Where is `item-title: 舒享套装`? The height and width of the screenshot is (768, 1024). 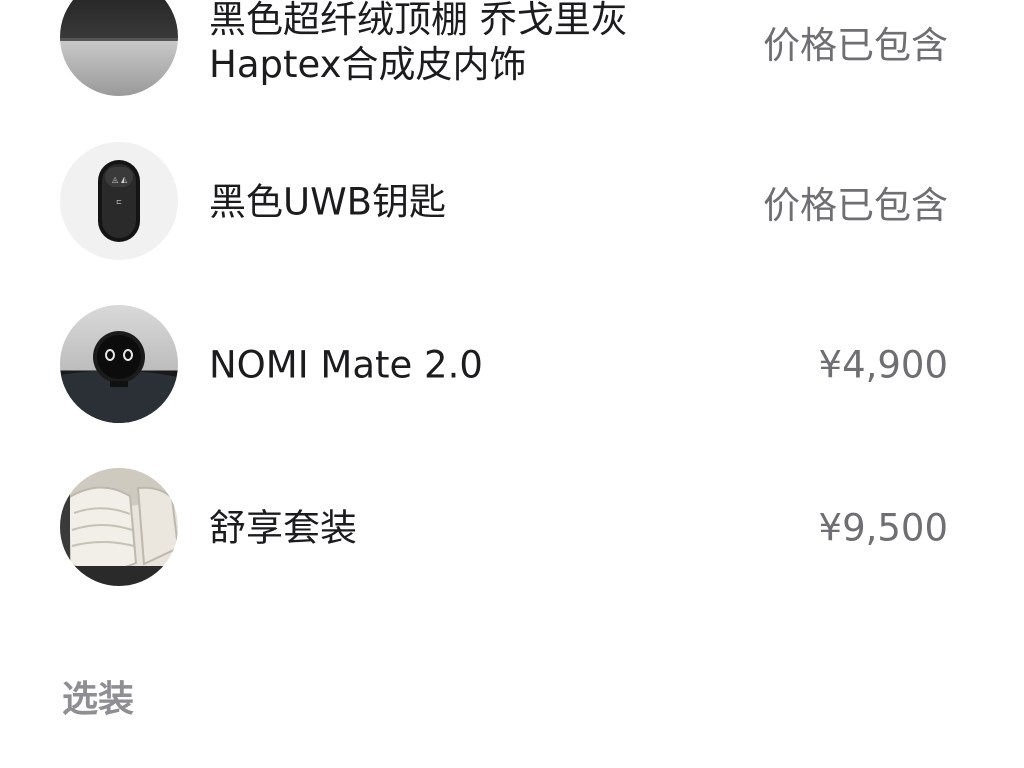
item-title: 舒享套装 is located at coordinates (283, 528).